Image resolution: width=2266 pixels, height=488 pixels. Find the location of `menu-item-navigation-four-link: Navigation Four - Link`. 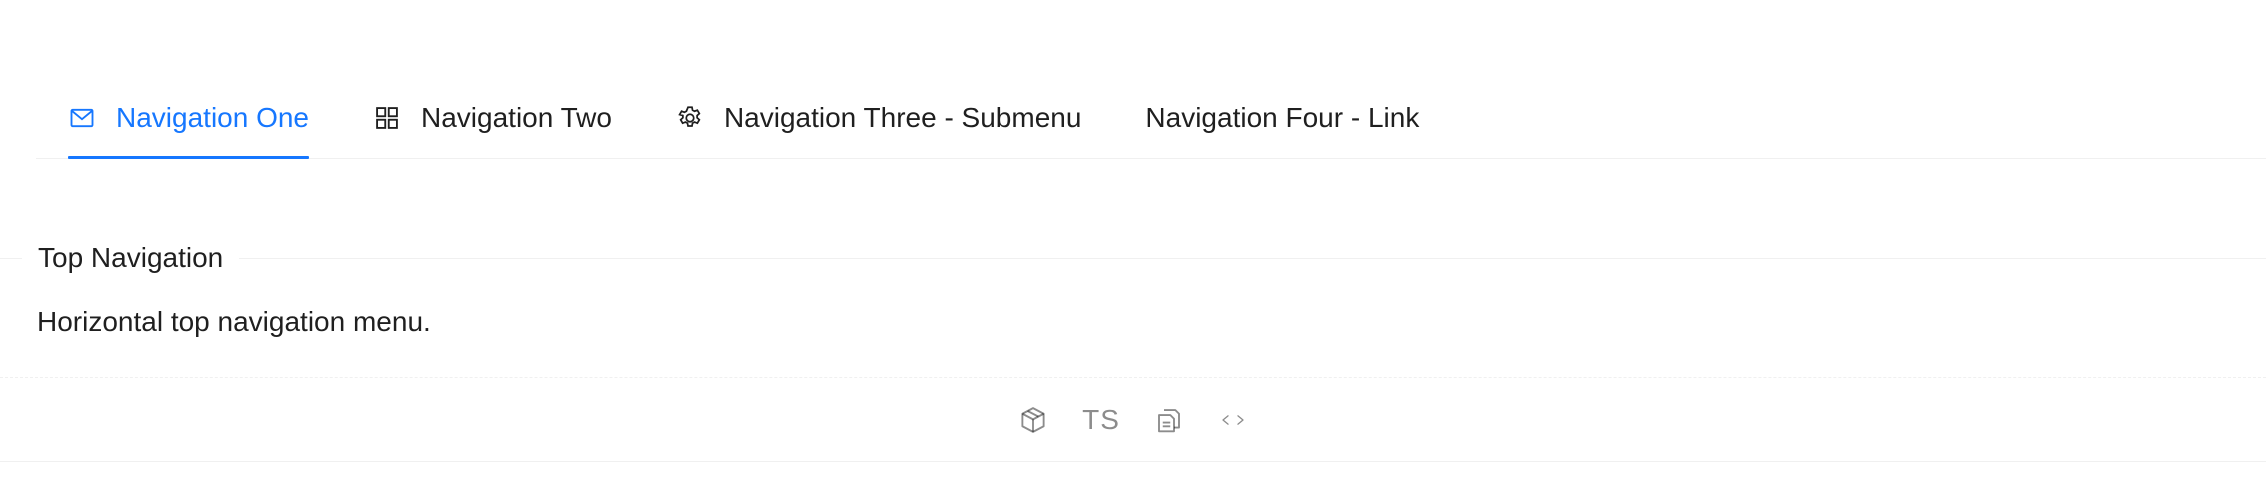

menu-item-navigation-four-link: Navigation Four - Link is located at coordinates (1282, 118).